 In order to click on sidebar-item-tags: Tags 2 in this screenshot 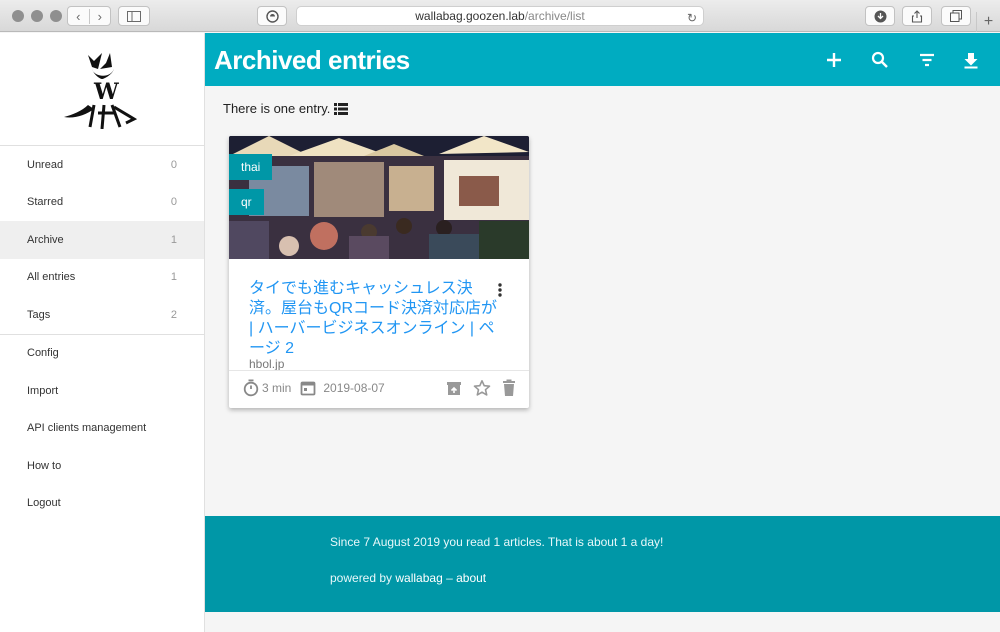, I will do `click(102, 315)`.